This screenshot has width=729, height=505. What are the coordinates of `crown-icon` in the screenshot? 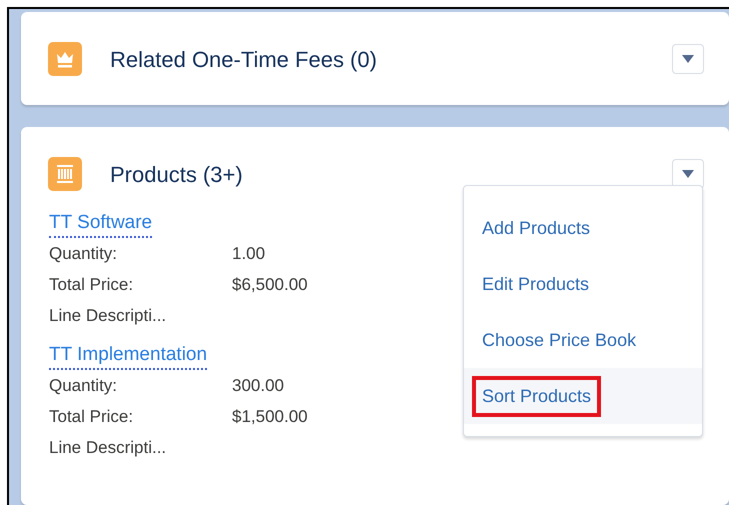 It's located at (65, 59).